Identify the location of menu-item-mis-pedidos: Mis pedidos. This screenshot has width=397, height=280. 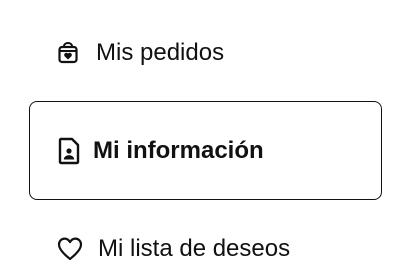
(139, 53).